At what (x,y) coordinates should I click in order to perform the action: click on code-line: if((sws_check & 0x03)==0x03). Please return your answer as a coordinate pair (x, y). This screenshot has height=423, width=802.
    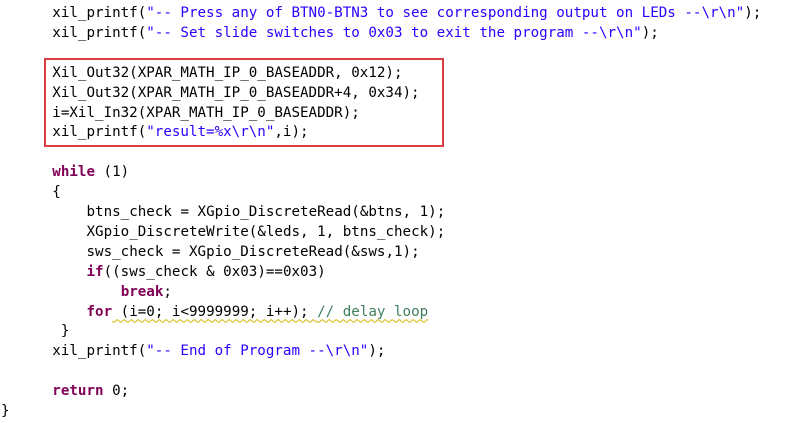
    Looking at the image, I should click on (206, 272).